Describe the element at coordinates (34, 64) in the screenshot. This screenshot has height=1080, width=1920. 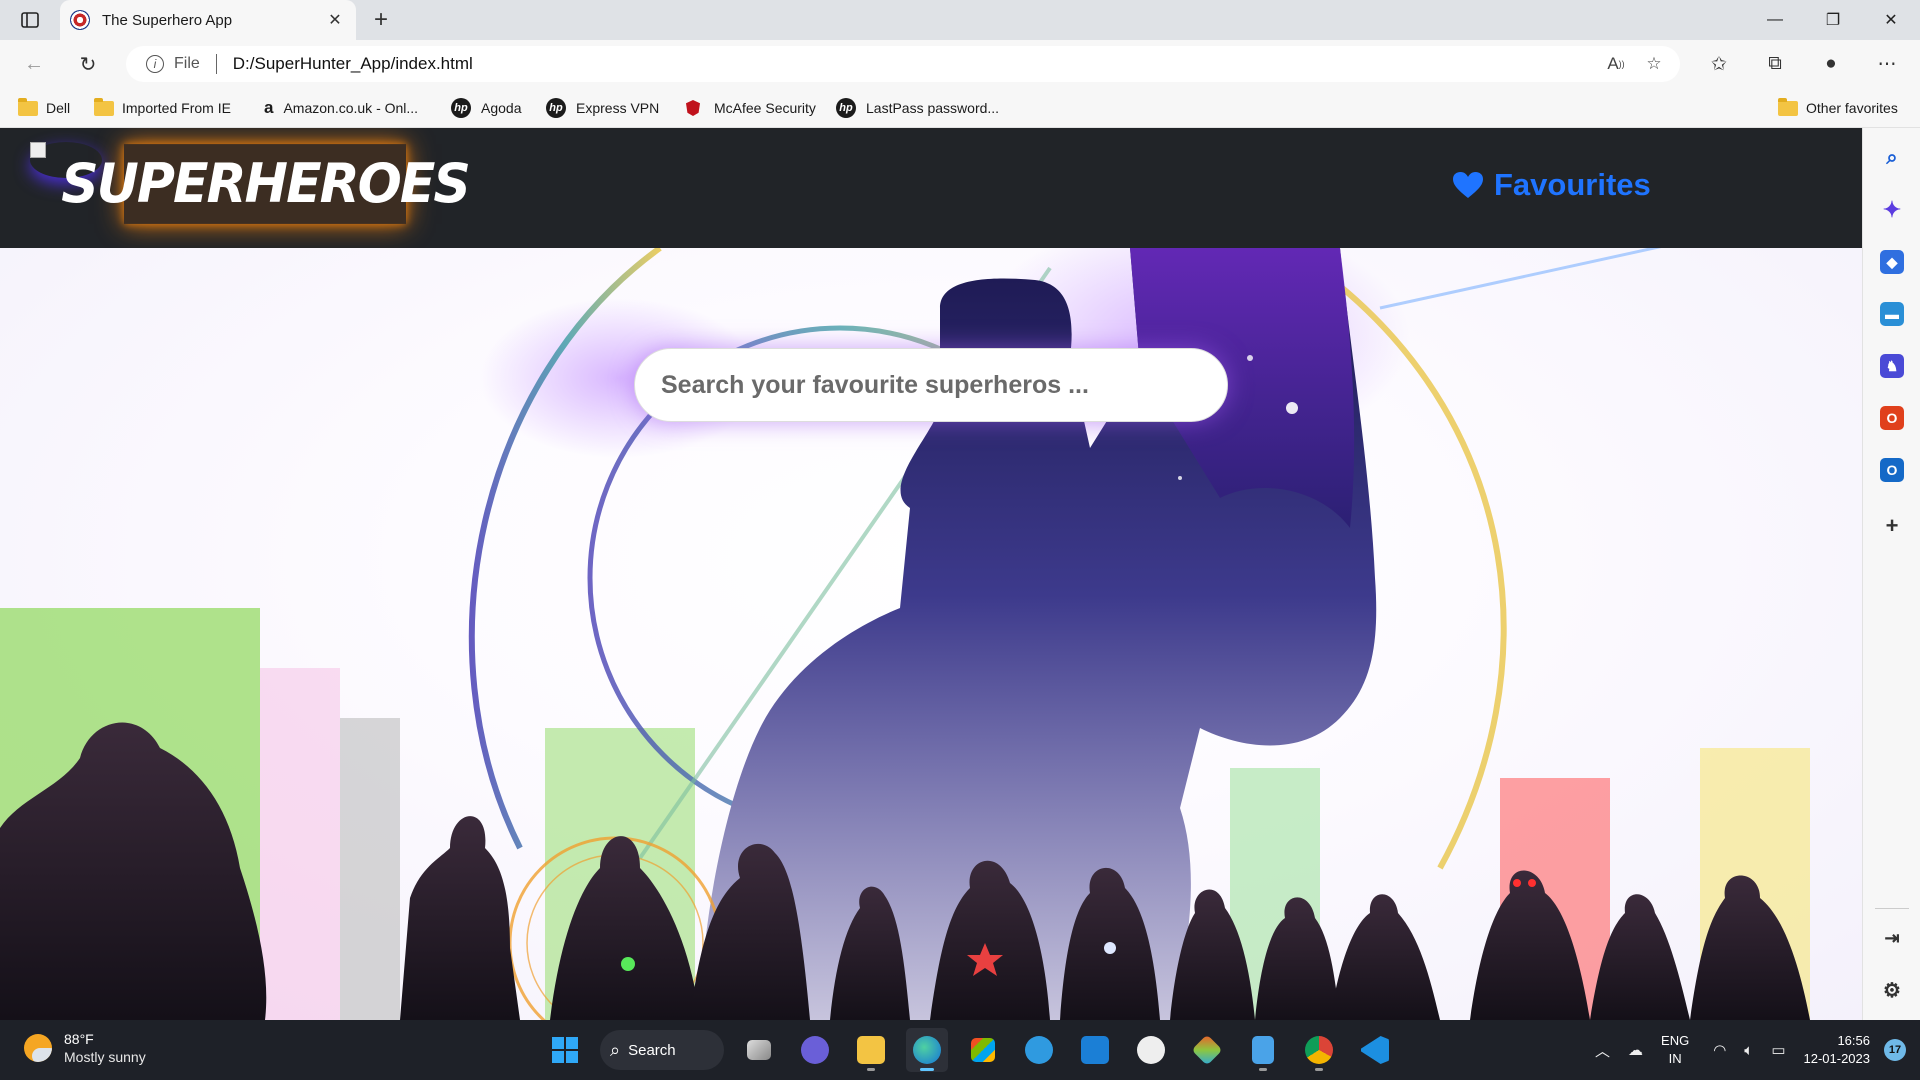
I see `back-icon: ←` at that location.